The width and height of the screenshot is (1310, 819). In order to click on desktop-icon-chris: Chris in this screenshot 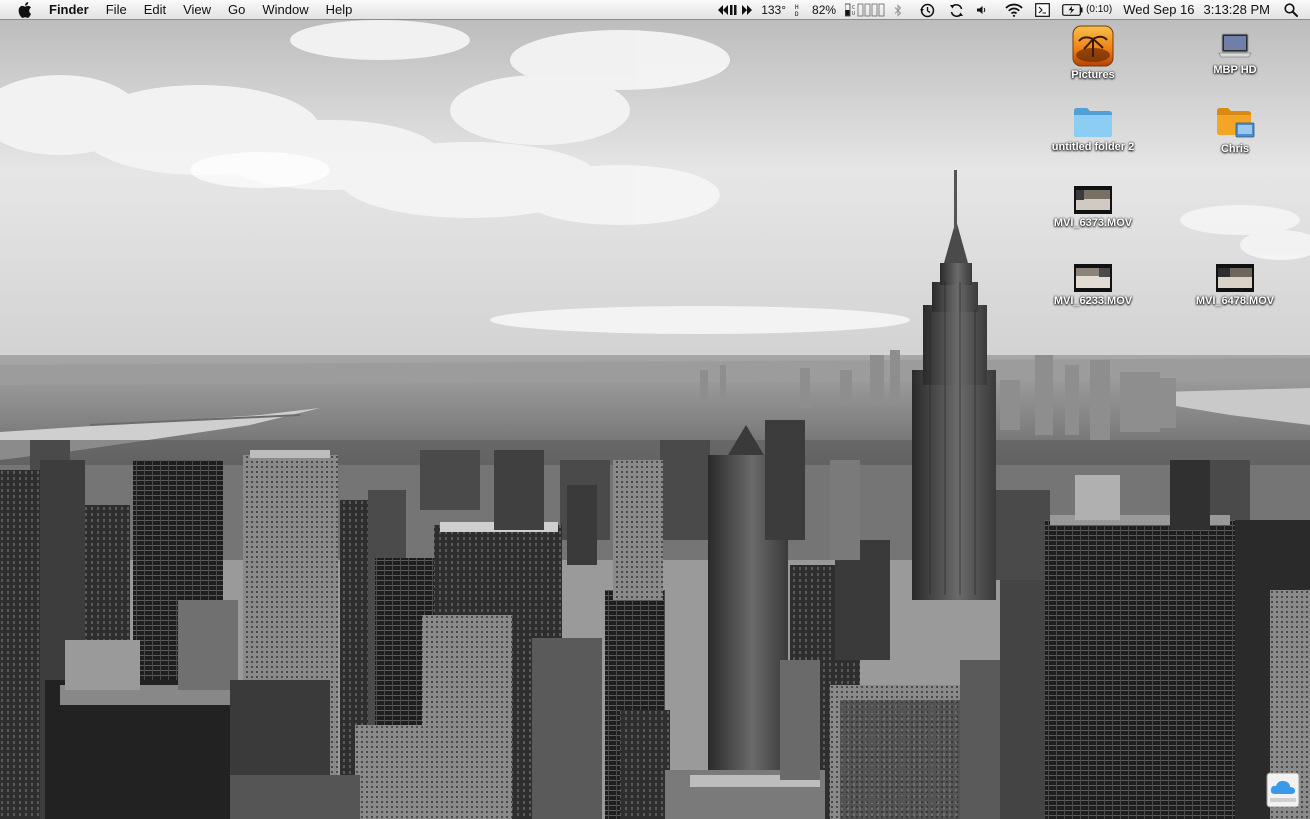, I will do `click(1235, 130)`.